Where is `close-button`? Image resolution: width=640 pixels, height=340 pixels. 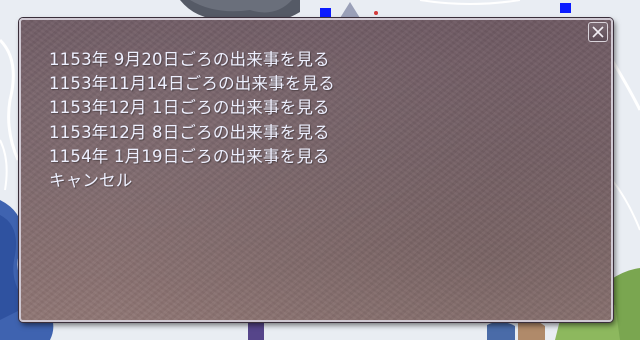
close-button is located at coordinates (598, 32).